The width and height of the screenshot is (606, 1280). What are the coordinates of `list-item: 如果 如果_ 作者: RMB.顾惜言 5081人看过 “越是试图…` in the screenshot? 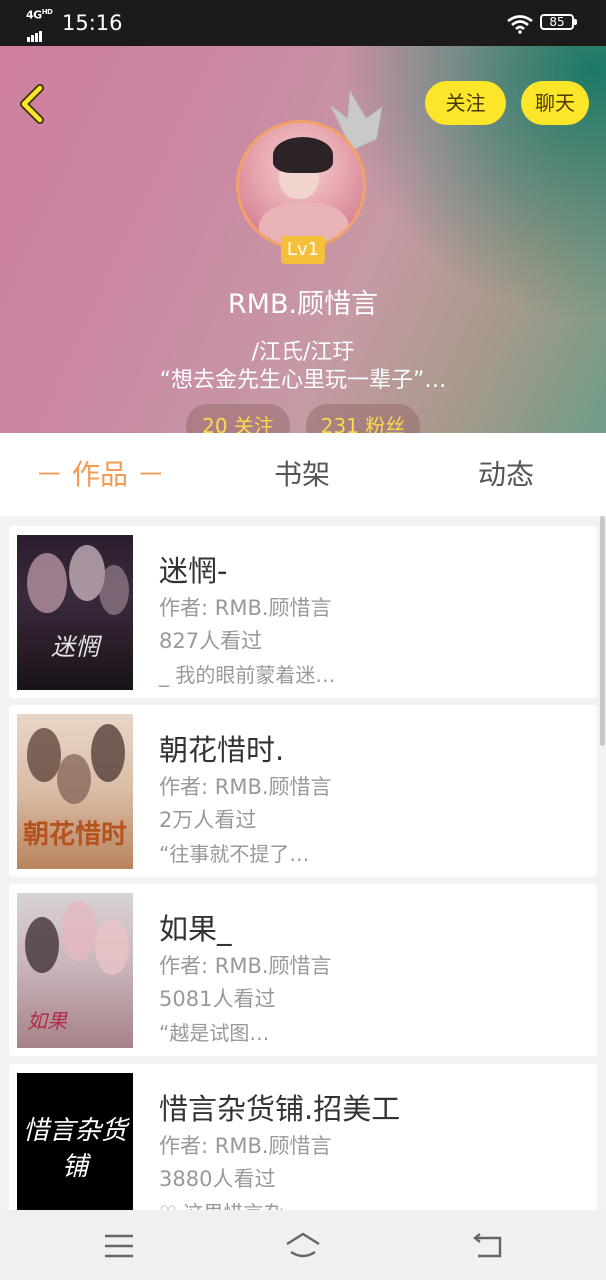 It's located at (303, 970).